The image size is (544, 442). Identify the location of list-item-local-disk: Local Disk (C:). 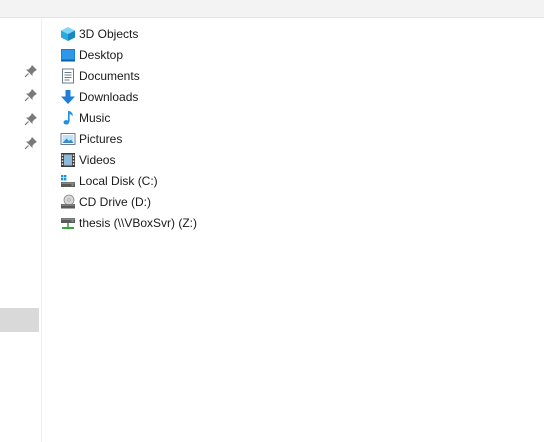
(109, 181).